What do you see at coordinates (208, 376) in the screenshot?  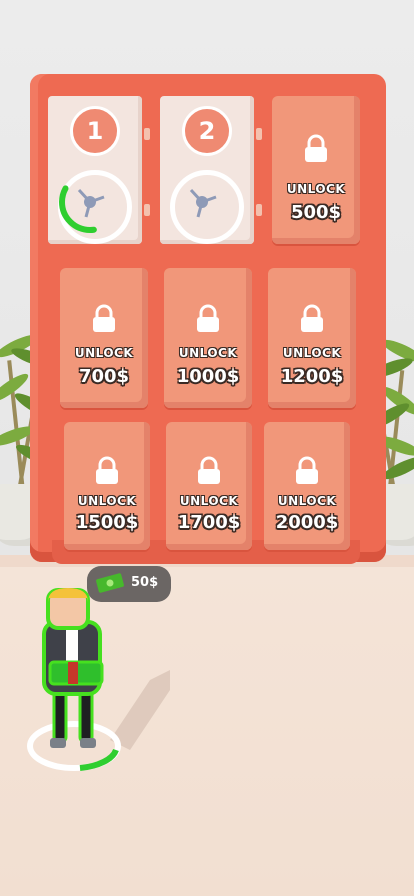 I see `unlock-price: 1000$` at bounding box center [208, 376].